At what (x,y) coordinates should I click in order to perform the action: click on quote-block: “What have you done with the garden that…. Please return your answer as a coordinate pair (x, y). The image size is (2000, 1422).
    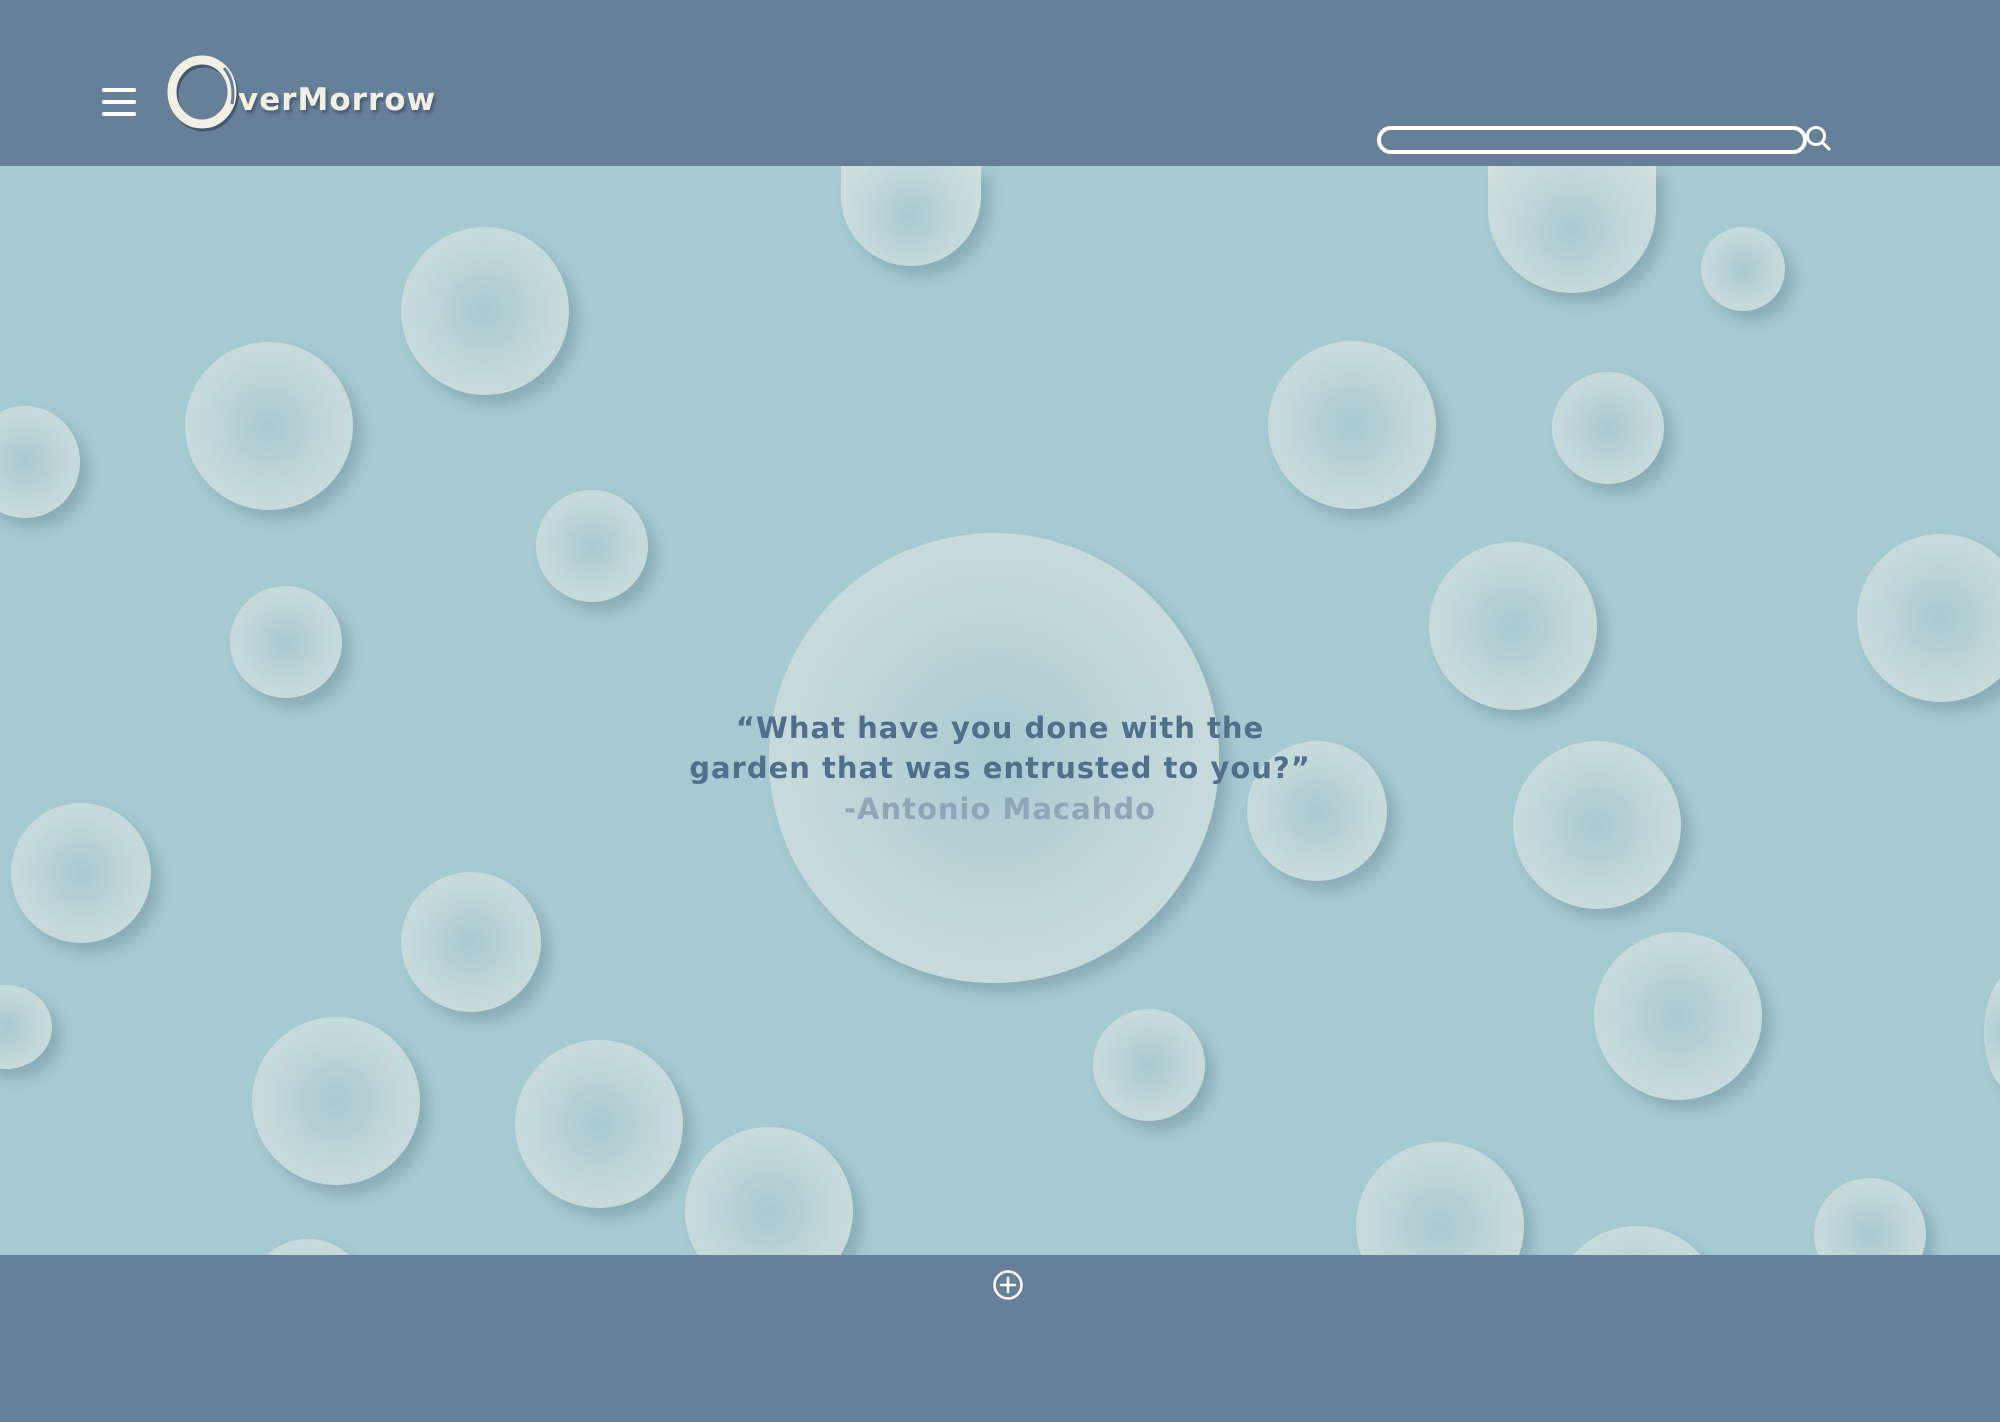
    Looking at the image, I should click on (1000, 769).